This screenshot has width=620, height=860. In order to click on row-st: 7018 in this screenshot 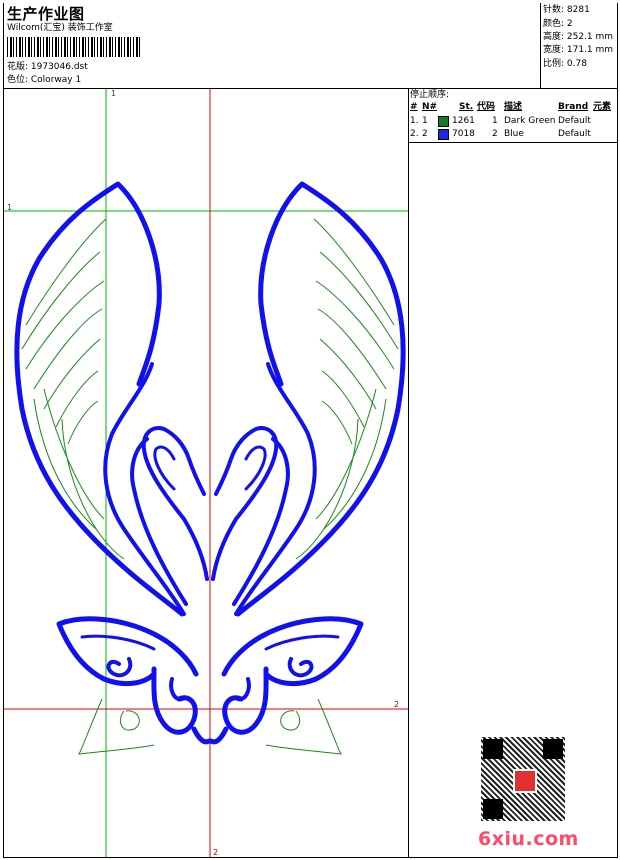, I will do `click(463, 134)`.